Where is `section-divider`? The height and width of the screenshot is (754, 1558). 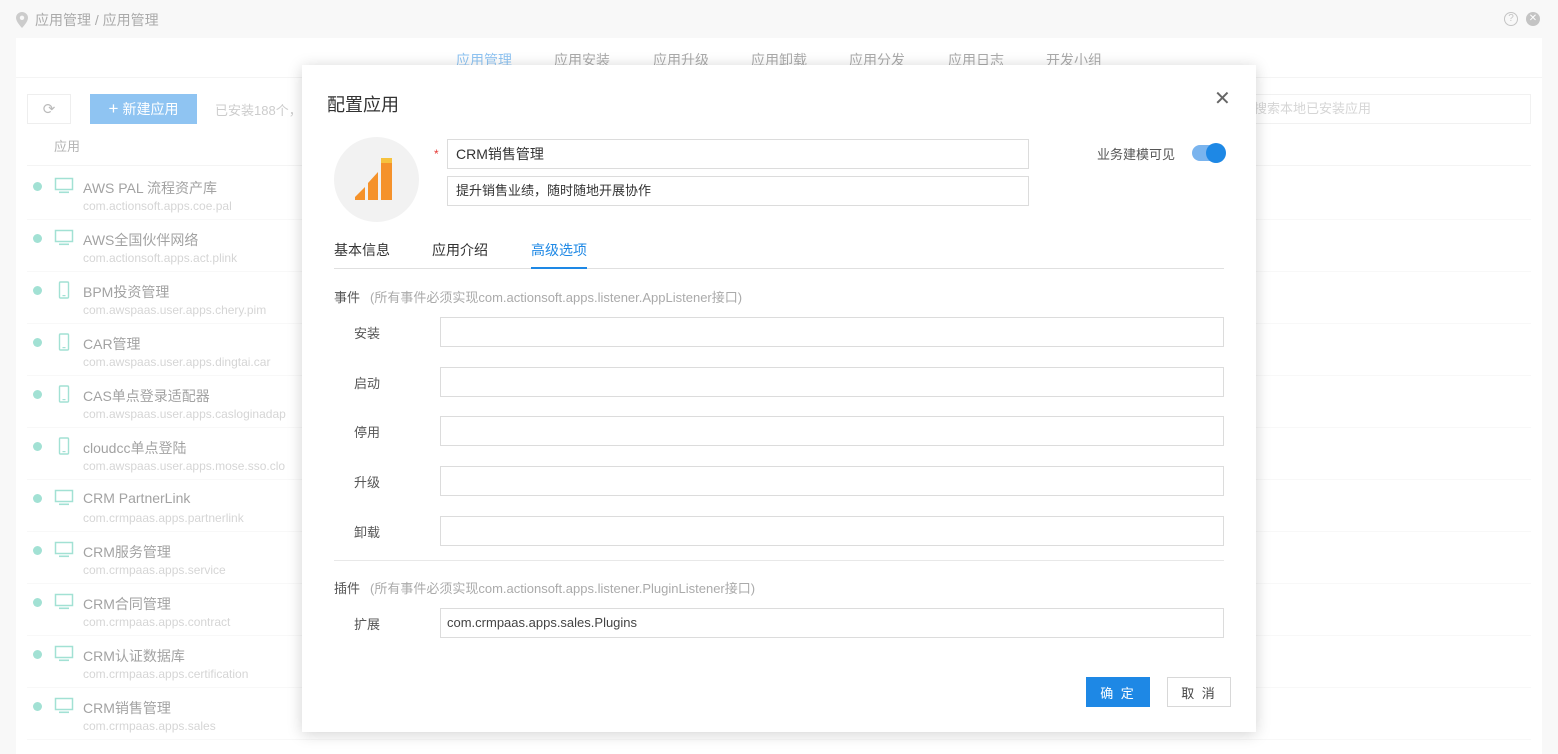
section-divider is located at coordinates (779, 560).